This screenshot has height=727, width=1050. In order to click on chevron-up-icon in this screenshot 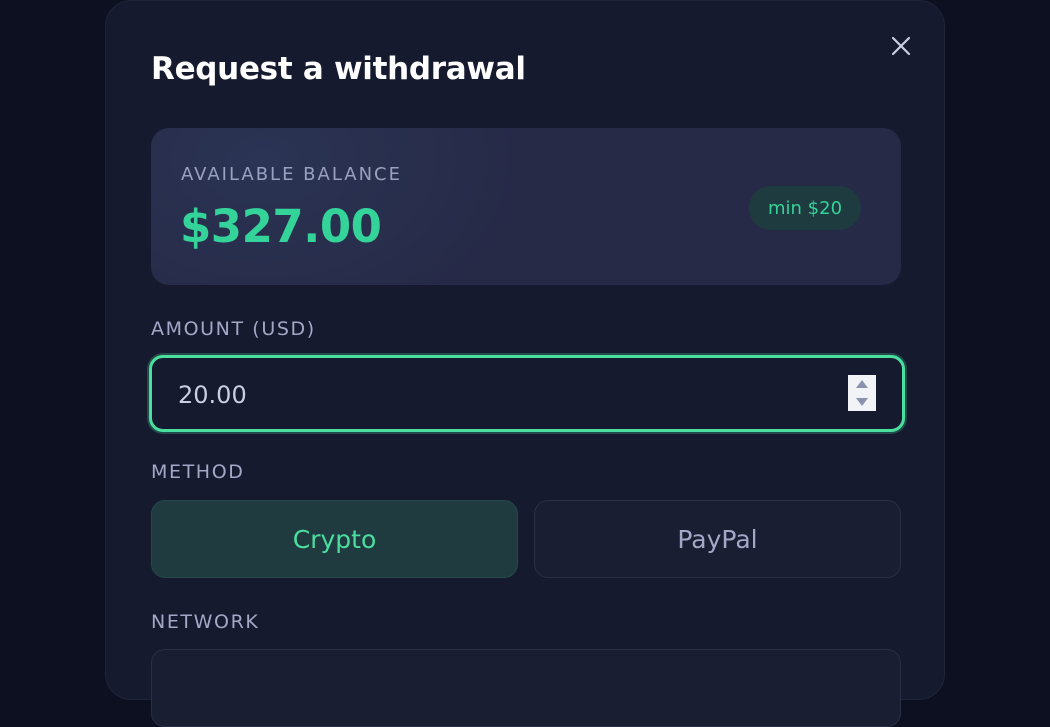, I will do `click(862, 384)`.